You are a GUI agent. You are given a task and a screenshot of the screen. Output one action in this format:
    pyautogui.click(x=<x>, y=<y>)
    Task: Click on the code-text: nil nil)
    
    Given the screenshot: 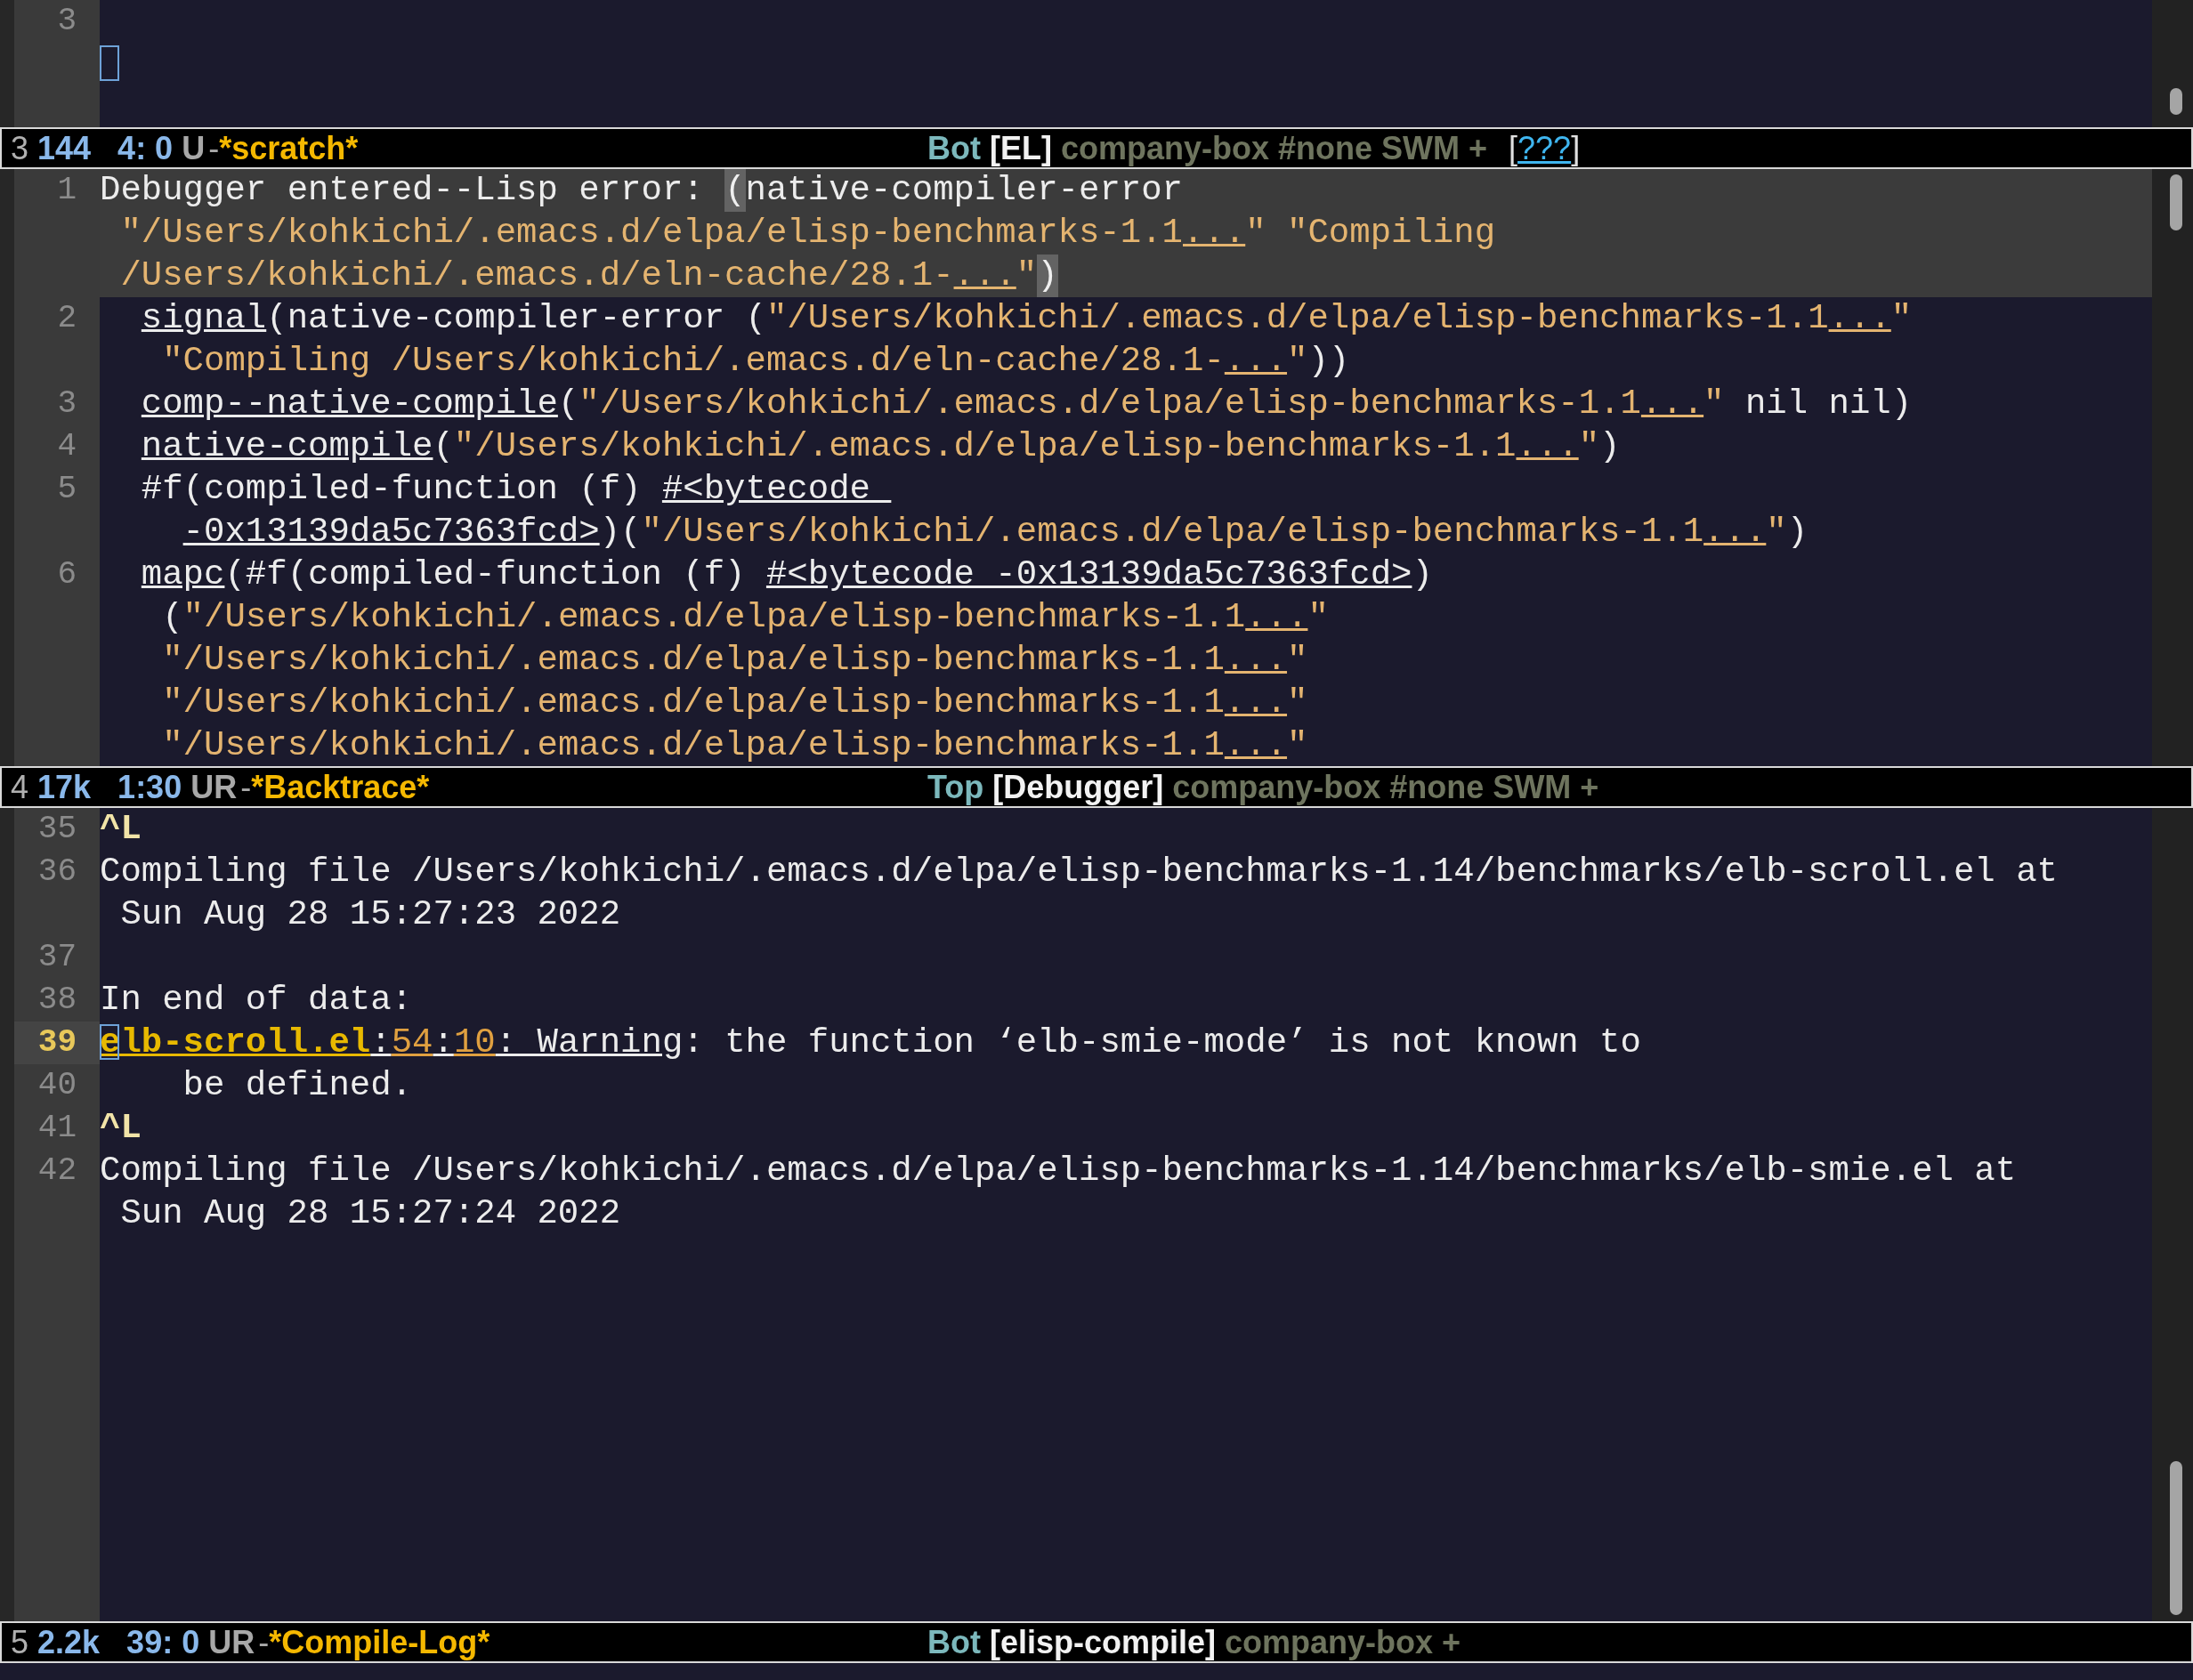 What is the action you would take?
    pyautogui.click(x=1828, y=404)
    